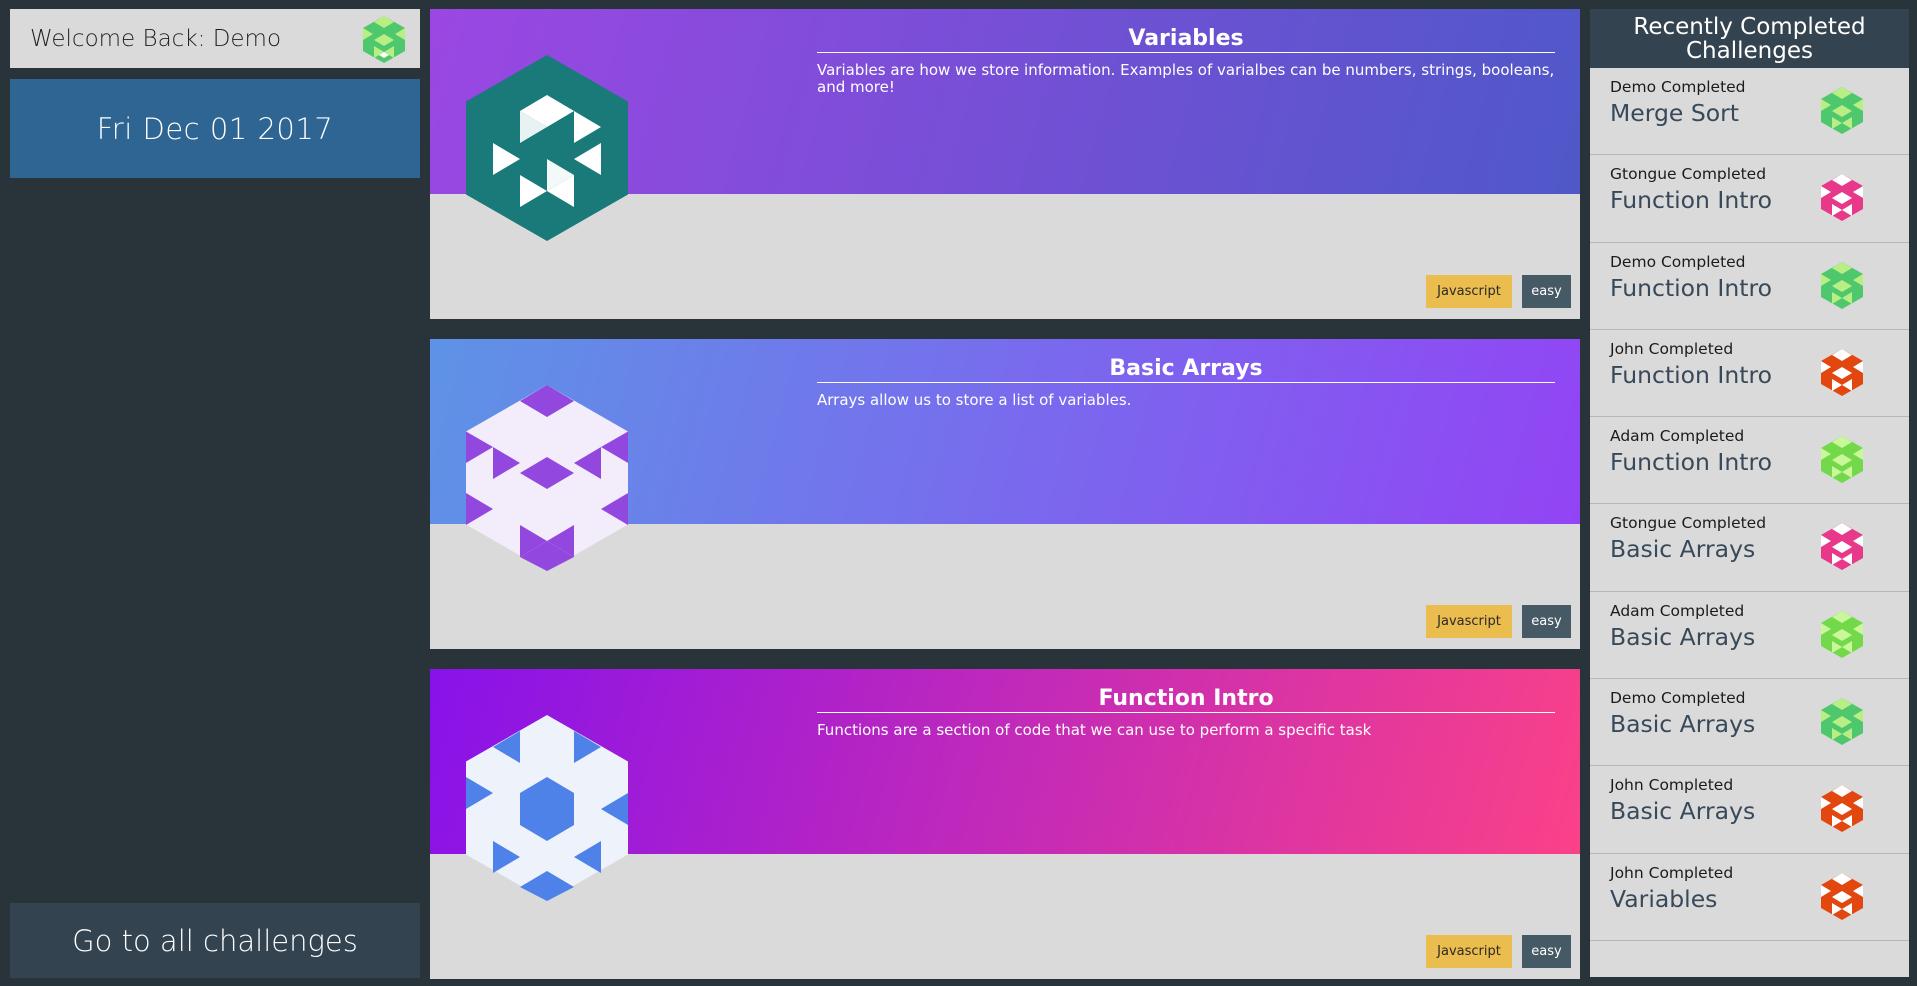  What do you see at coordinates (547, 148) in the screenshot?
I see `identicon-teal-icon` at bounding box center [547, 148].